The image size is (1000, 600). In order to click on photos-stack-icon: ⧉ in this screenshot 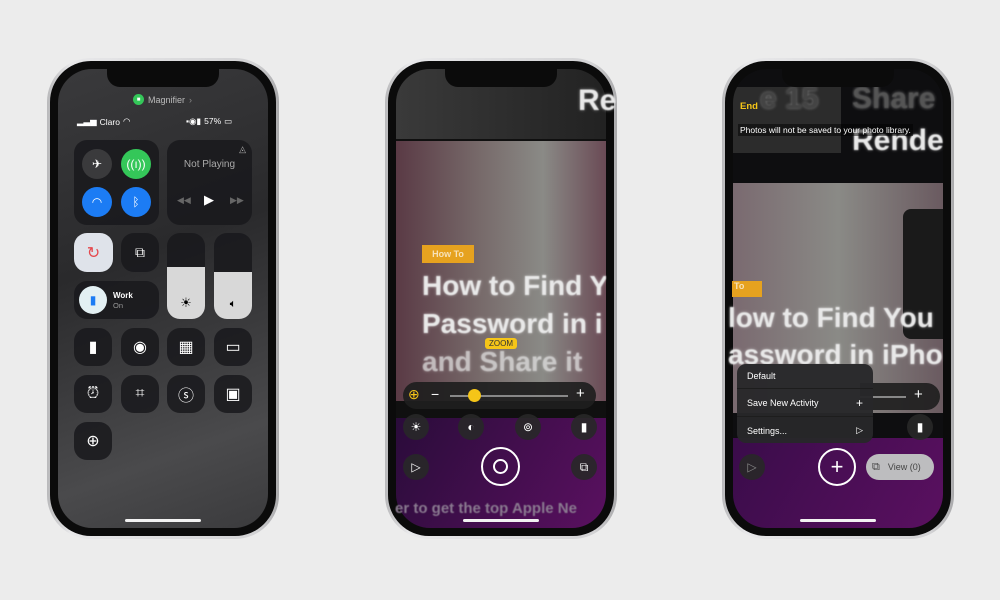, I will do `click(876, 466)`.